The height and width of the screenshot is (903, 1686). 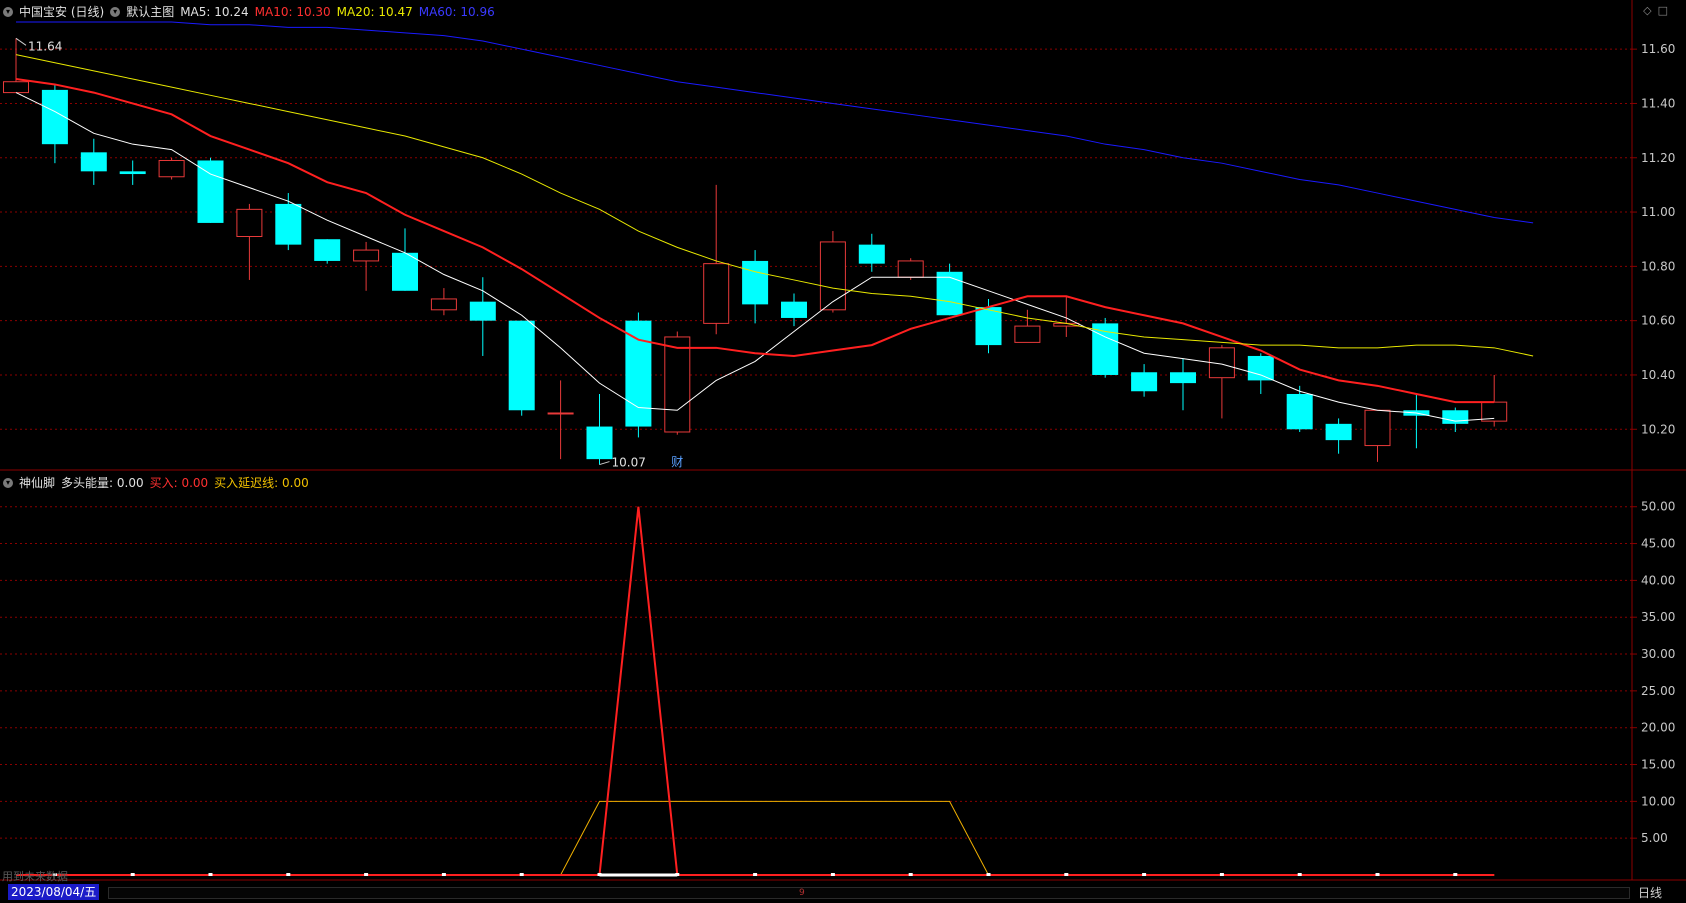 I want to click on finance-event-marker: 财, so click(x=677, y=462).